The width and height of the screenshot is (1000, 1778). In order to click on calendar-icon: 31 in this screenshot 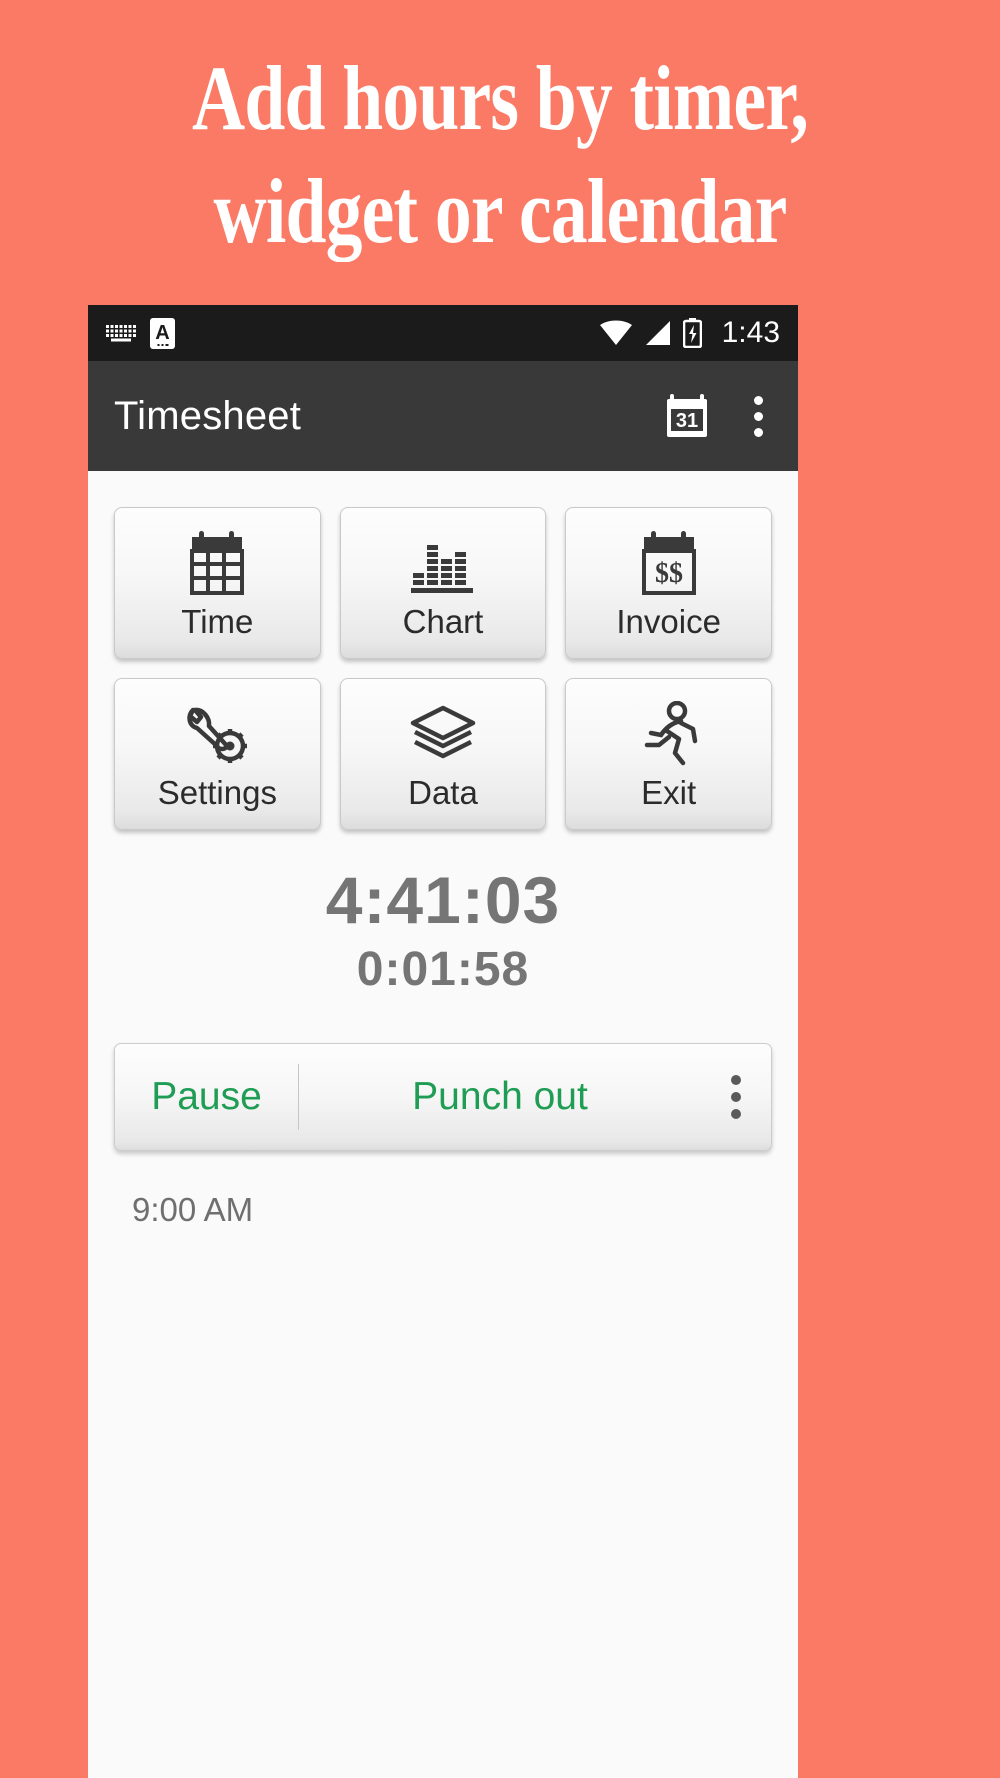, I will do `click(689, 416)`.